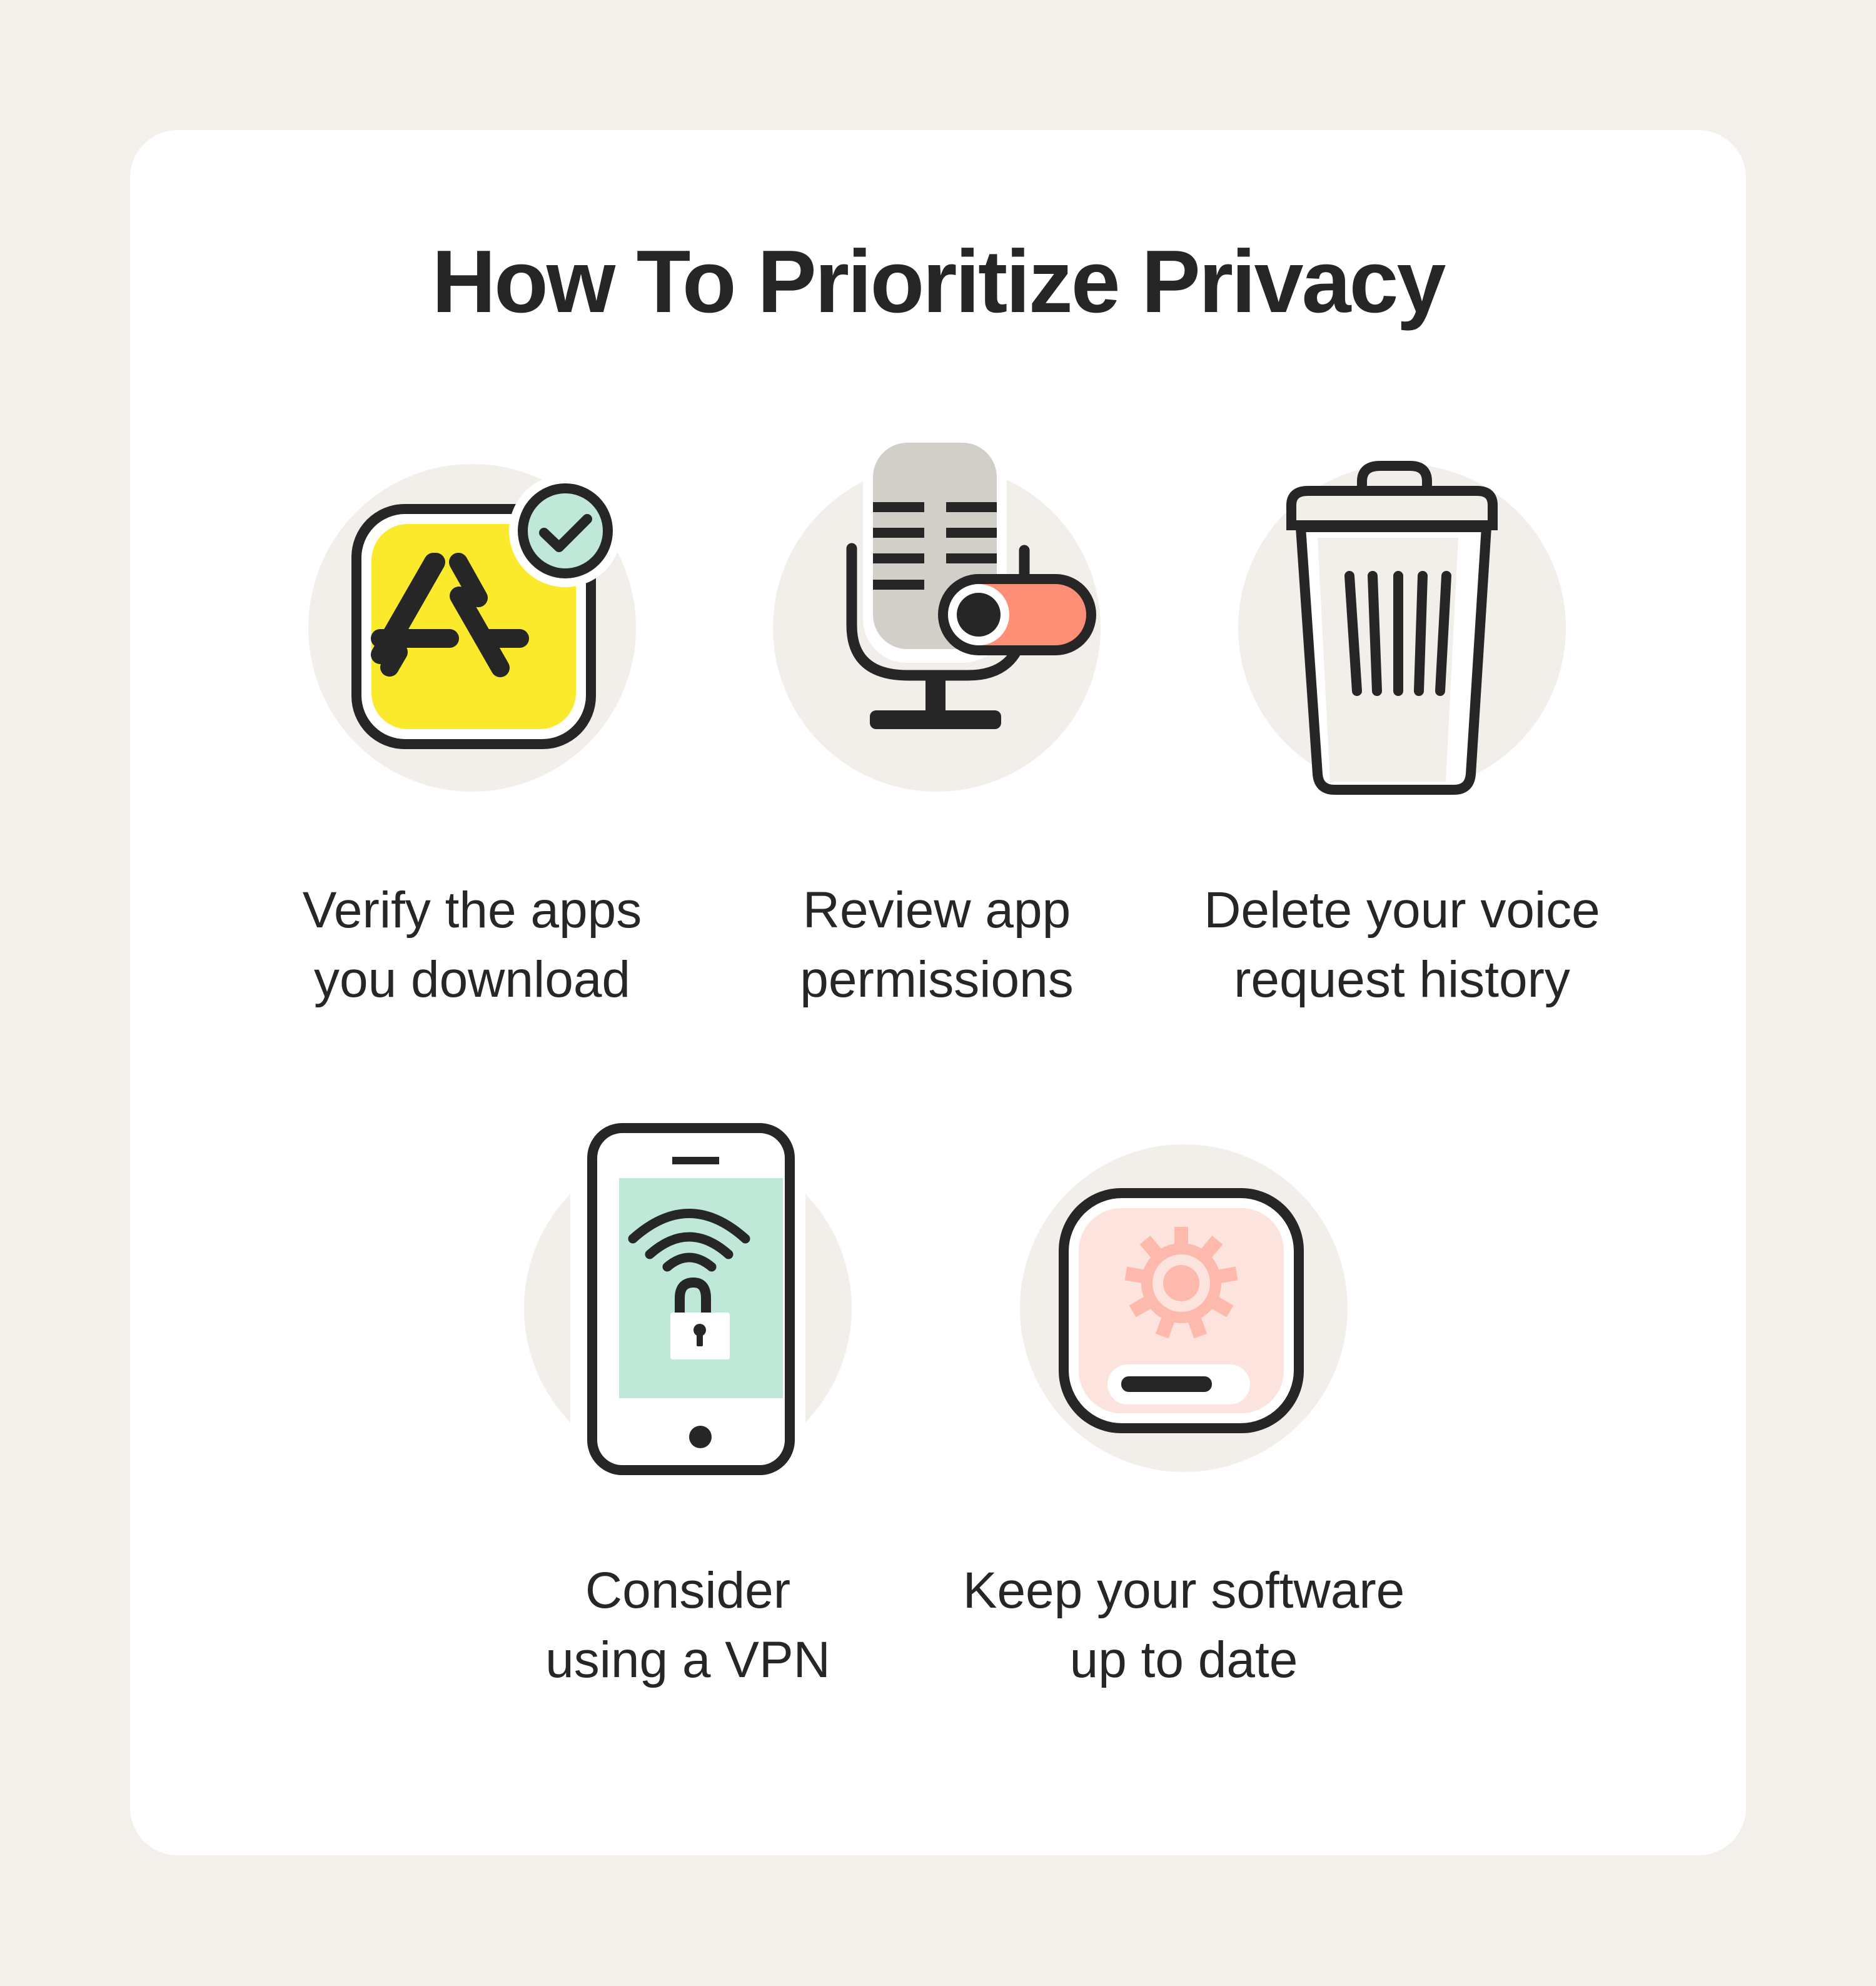 The image size is (1876, 1986). I want to click on tip-label: Keep your software up to date, so click(1183, 1625).